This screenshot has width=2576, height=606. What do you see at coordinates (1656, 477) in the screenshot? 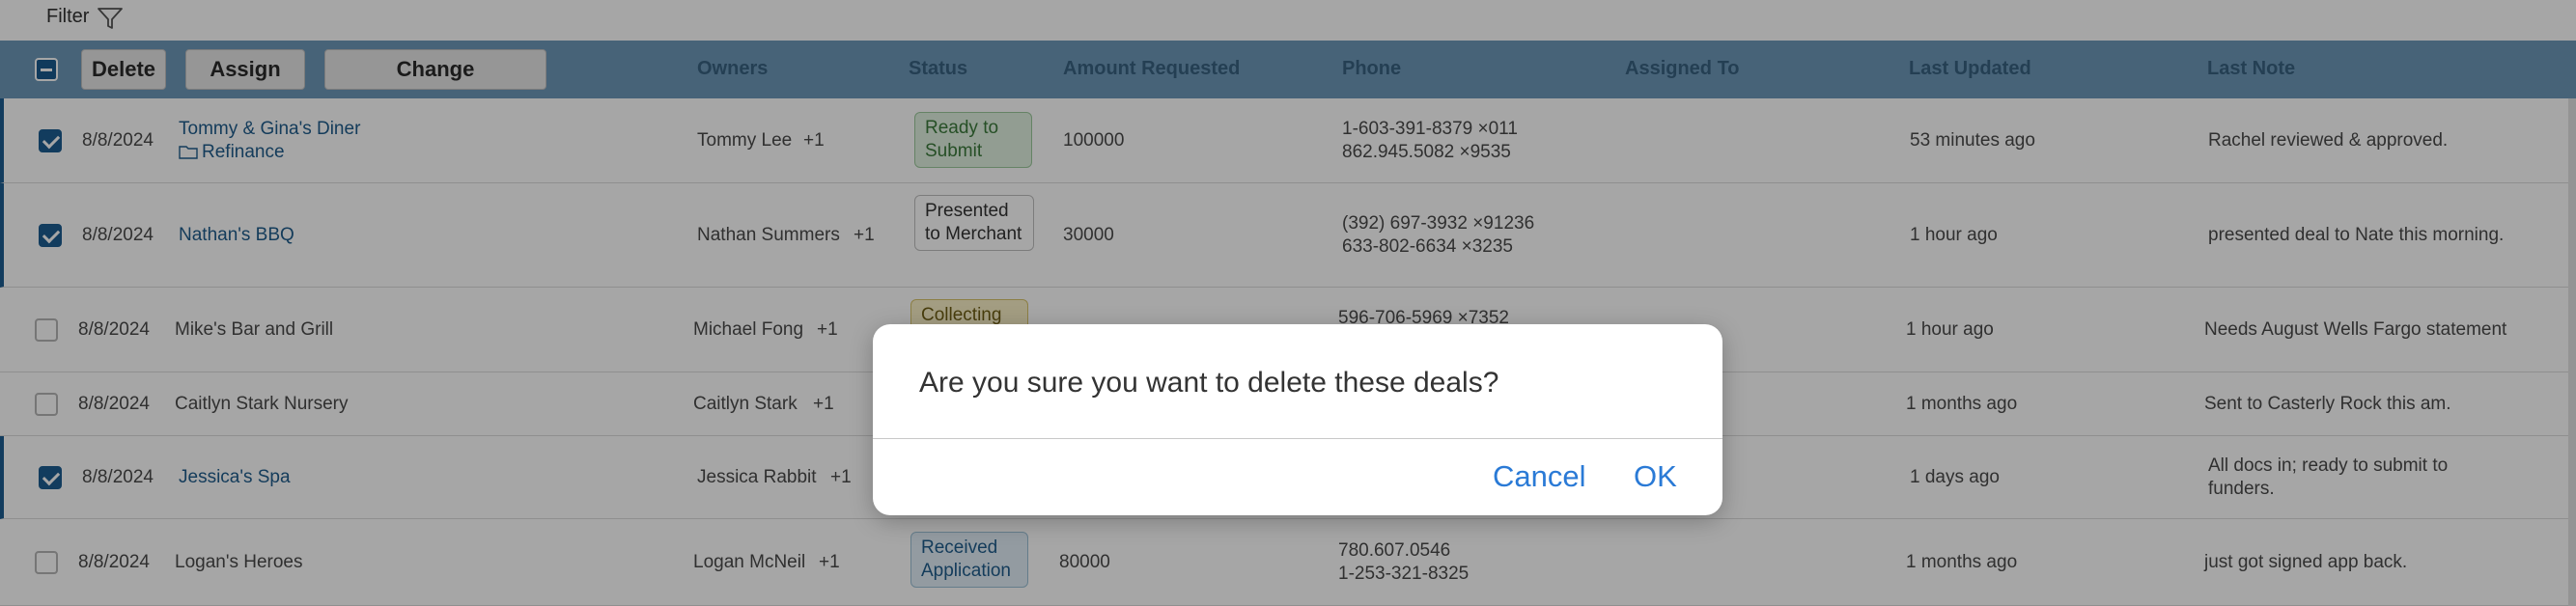
I see `ok-button: OK` at bounding box center [1656, 477].